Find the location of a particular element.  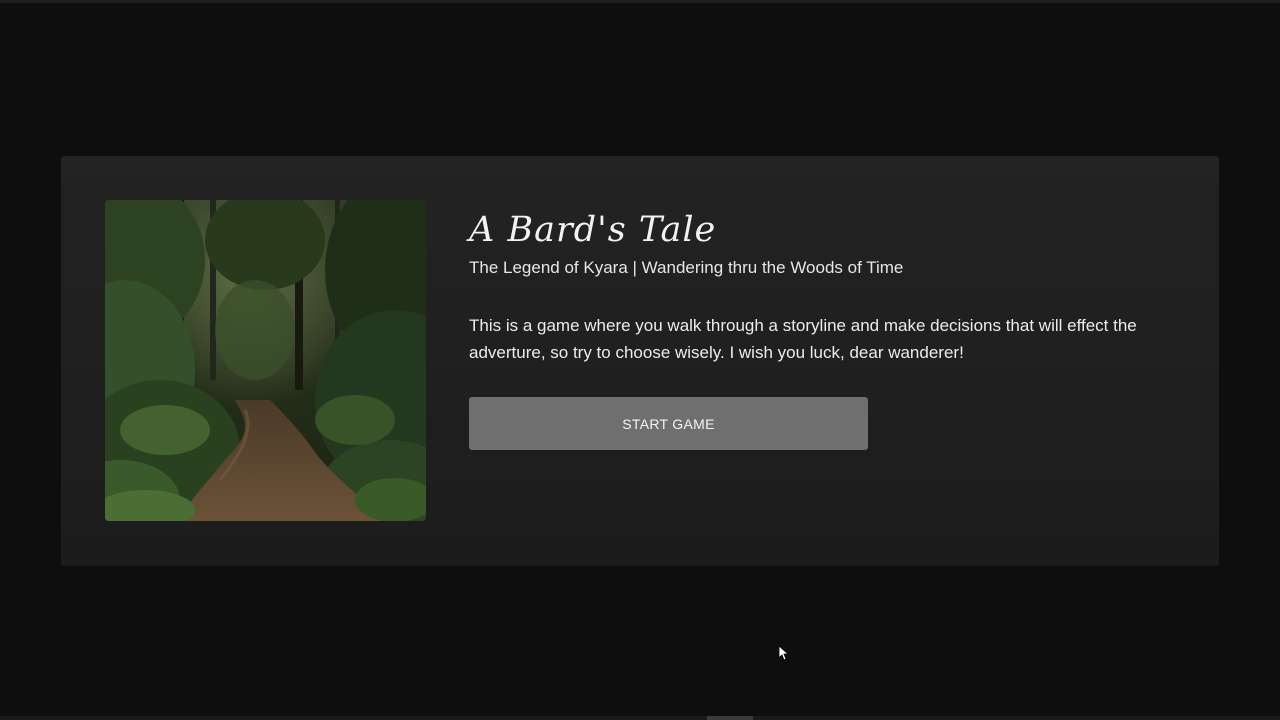

scrollbar-thumb is located at coordinates (730, 718).